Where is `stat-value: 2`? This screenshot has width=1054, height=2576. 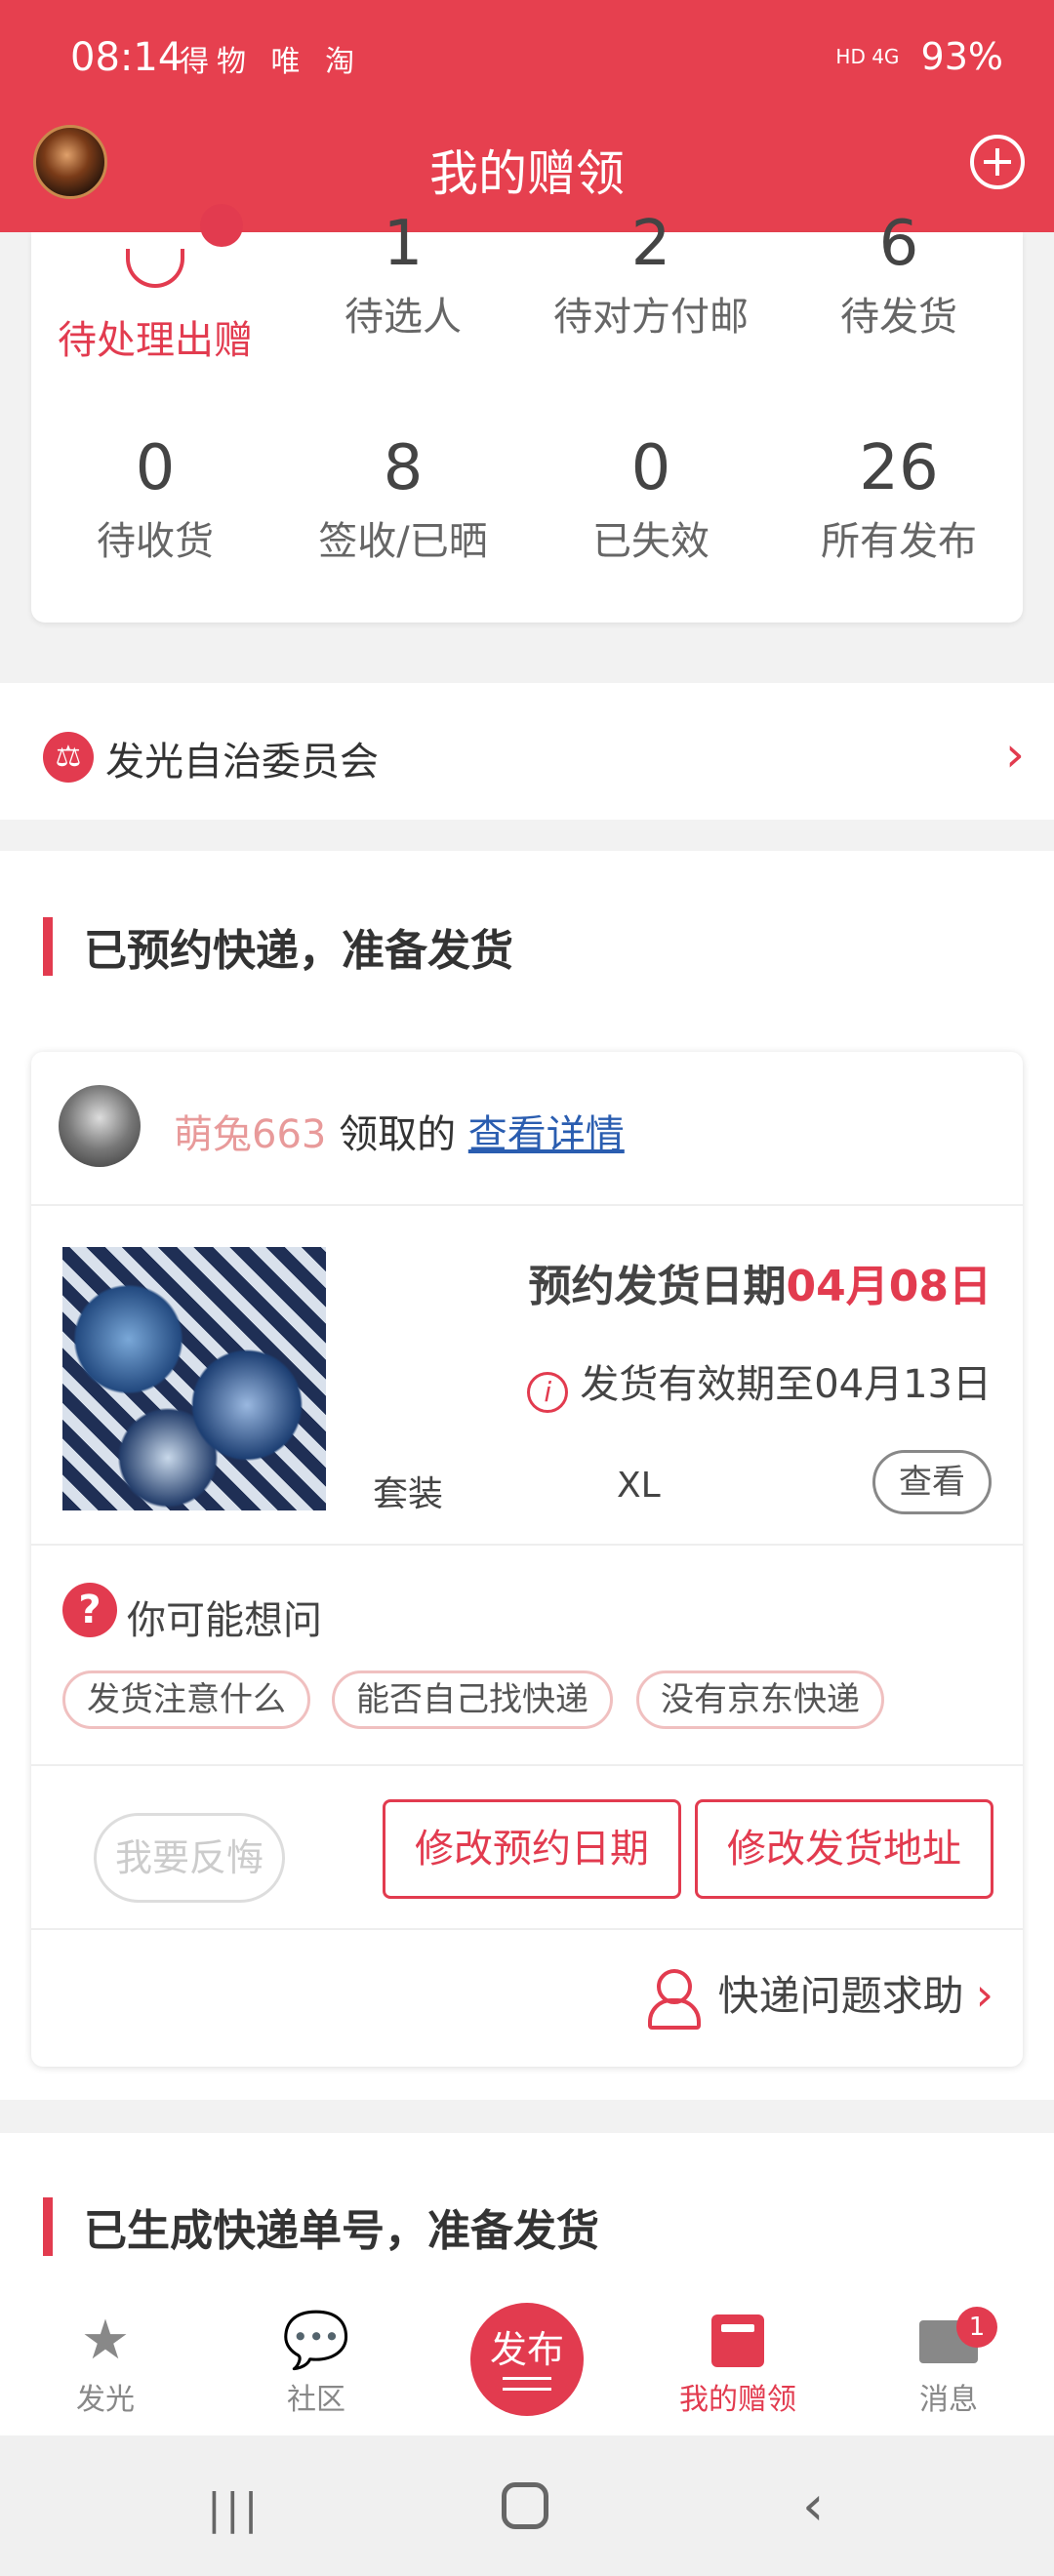 stat-value: 2 is located at coordinates (650, 244).